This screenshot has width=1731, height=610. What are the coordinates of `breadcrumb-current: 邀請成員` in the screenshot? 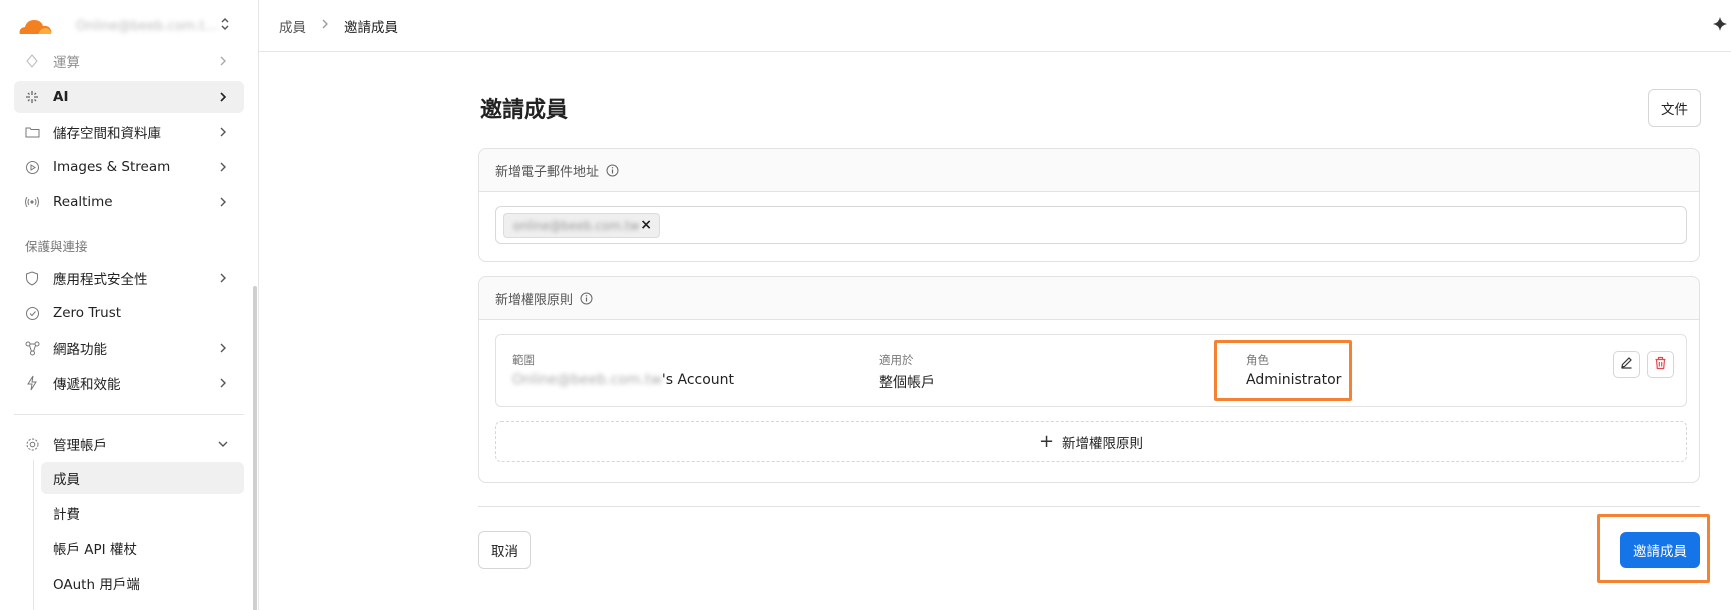 It's located at (371, 27).